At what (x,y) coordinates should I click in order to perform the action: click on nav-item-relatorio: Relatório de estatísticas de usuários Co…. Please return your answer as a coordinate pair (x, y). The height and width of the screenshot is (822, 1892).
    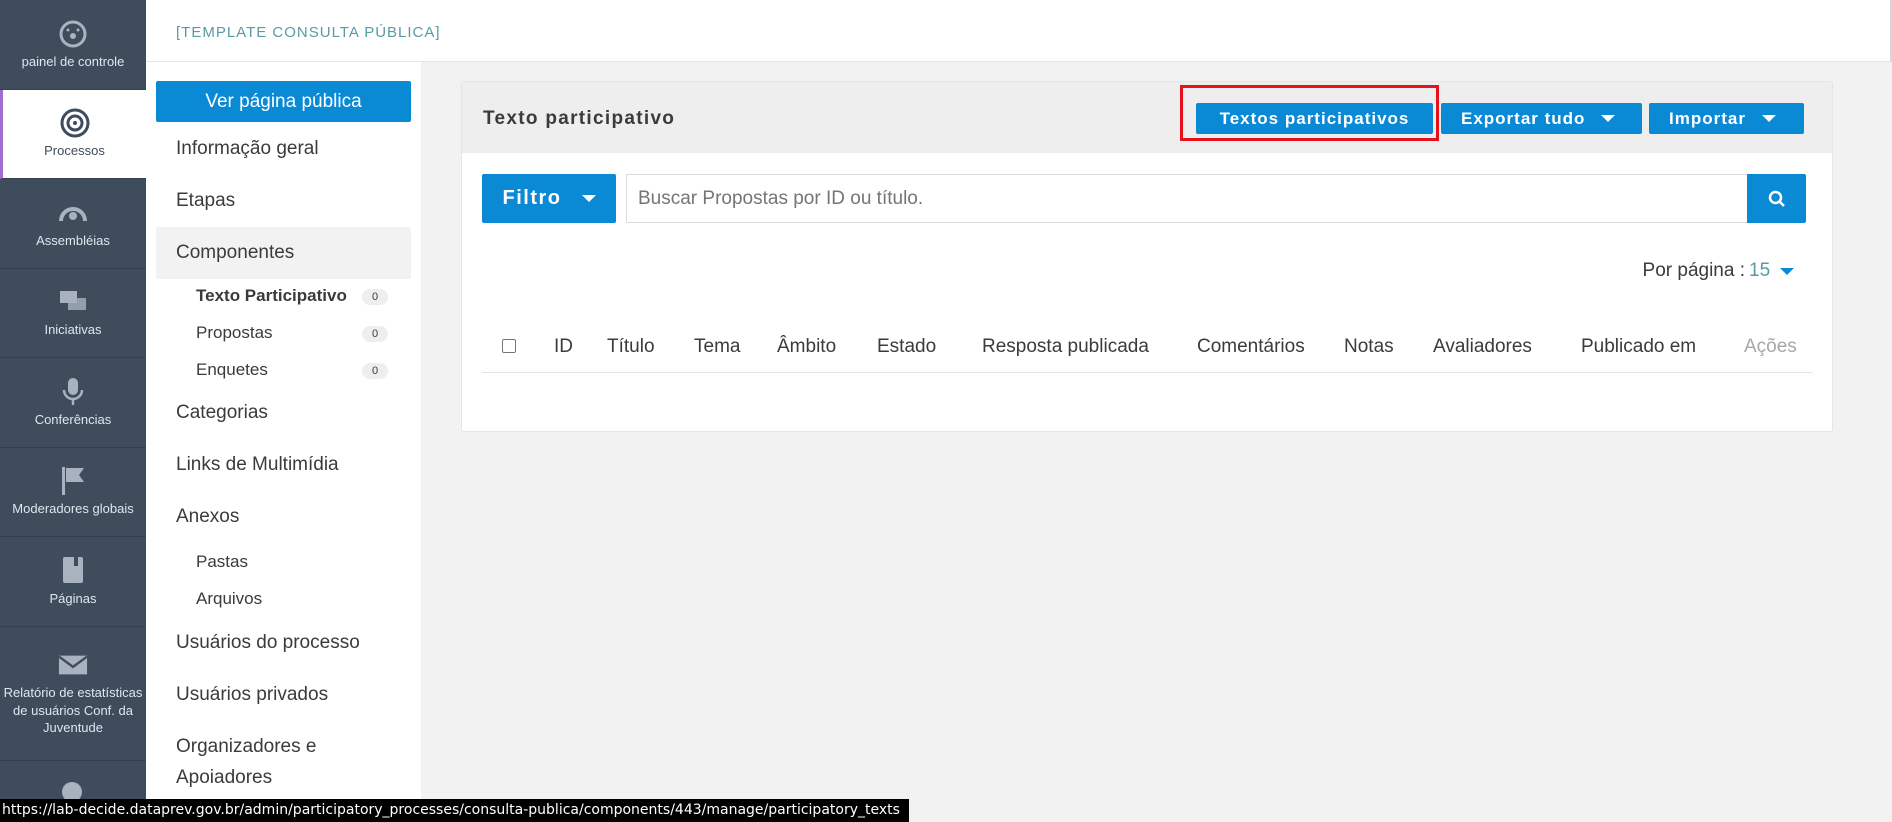
    Looking at the image, I should click on (73, 694).